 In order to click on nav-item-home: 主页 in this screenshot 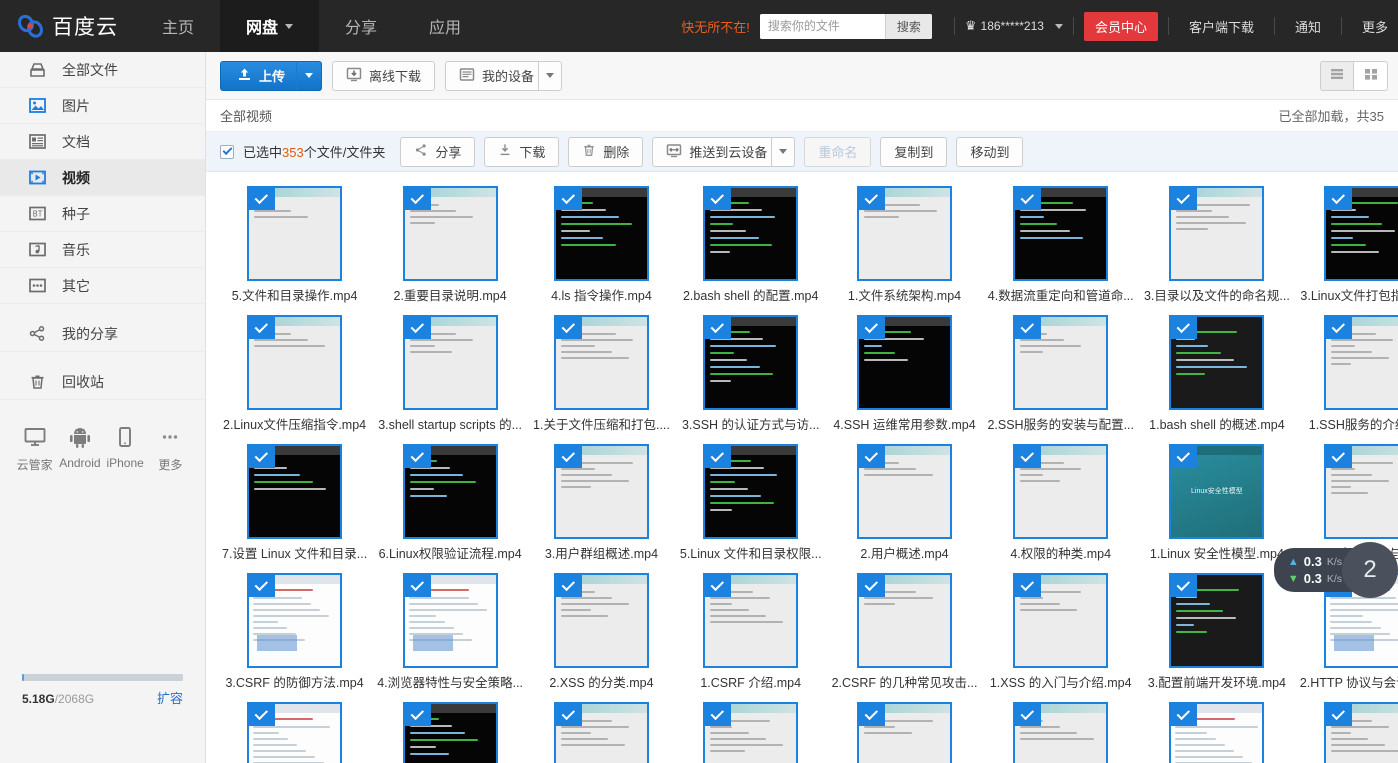, I will do `click(178, 26)`.